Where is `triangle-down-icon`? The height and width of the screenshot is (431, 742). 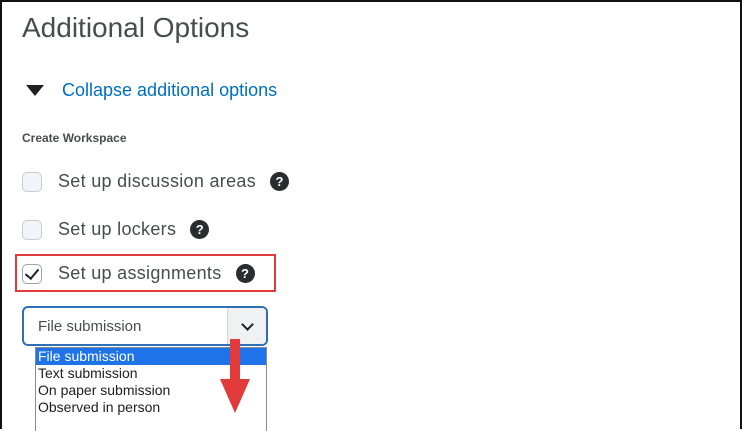 triangle-down-icon is located at coordinates (35, 90).